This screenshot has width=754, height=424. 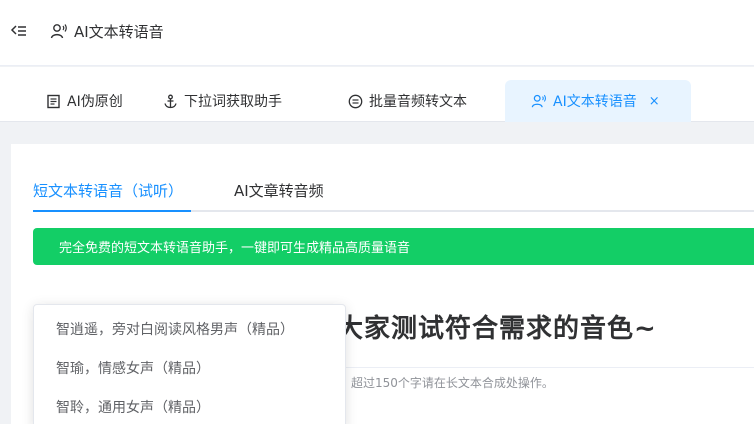 What do you see at coordinates (53, 101) in the screenshot?
I see `document-icon` at bounding box center [53, 101].